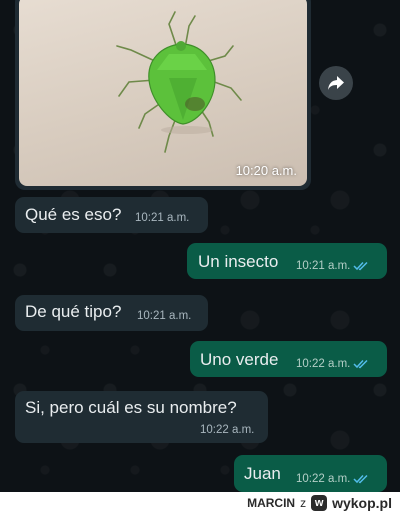 The height and width of the screenshot is (514, 400). I want to click on message-incoming: Qué es eso? 10:21 a.m., so click(111, 215).